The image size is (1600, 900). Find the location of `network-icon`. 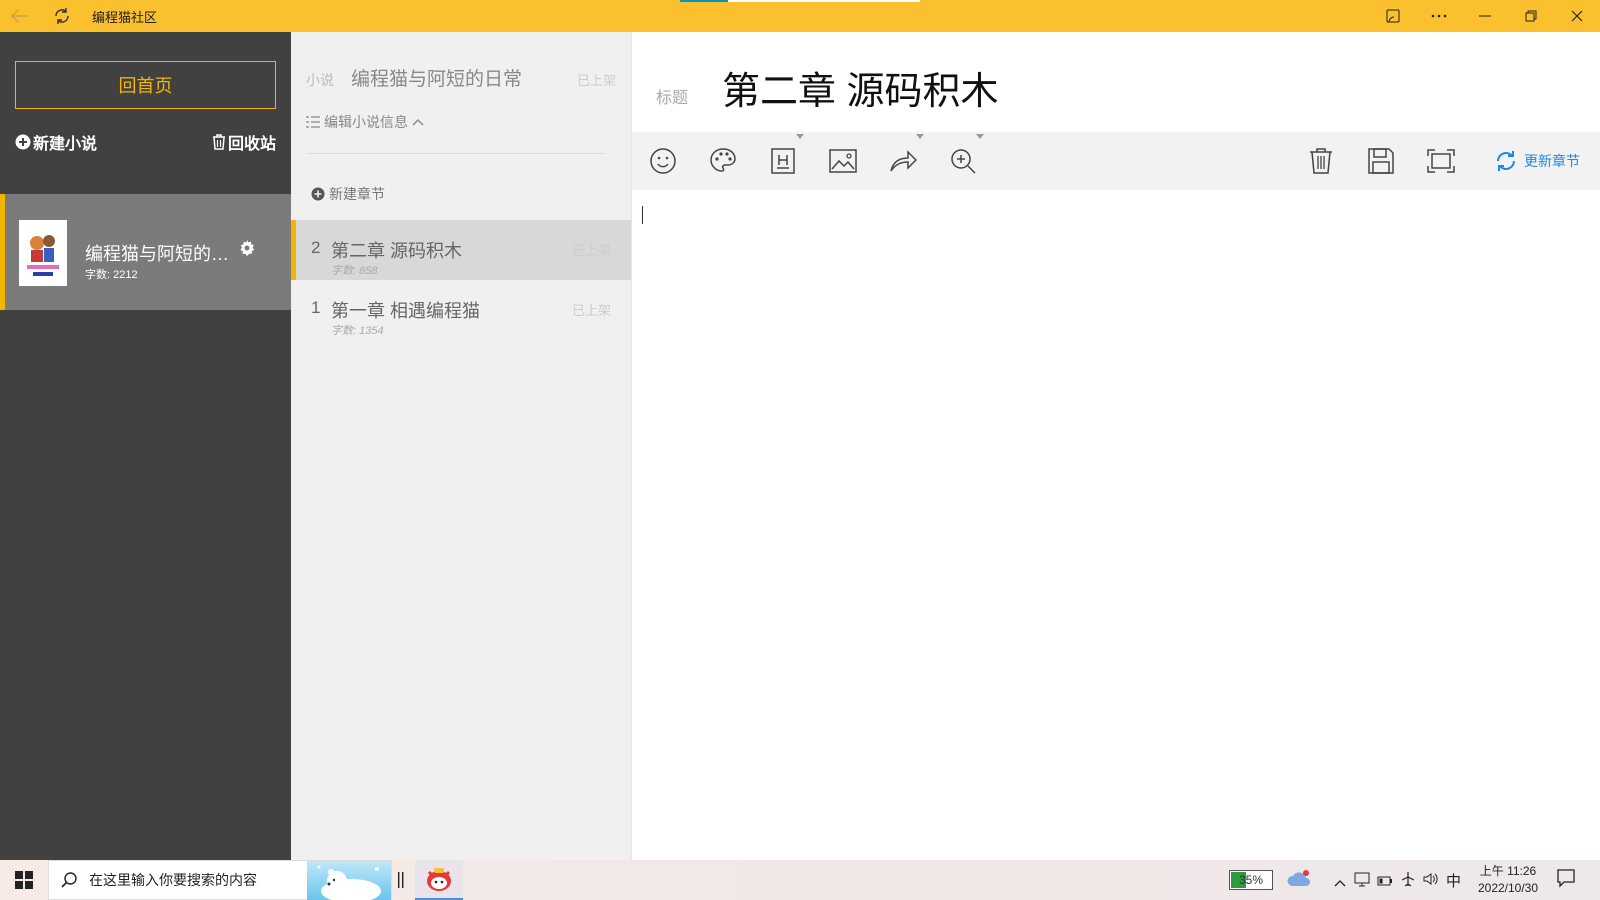

network-icon is located at coordinates (1362, 881).